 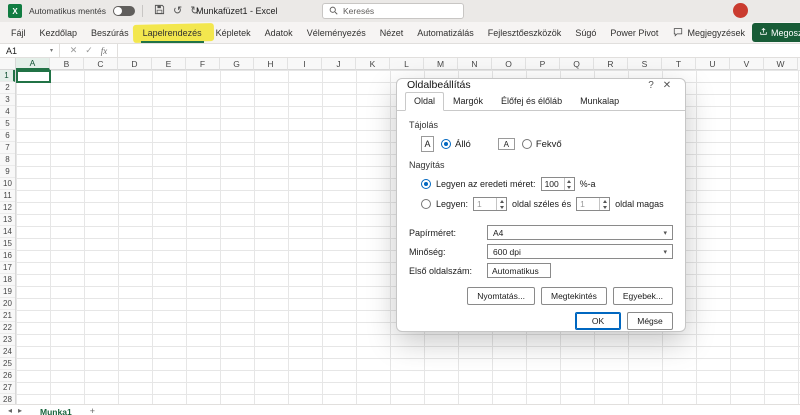 What do you see at coordinates (373, 64) in the screenshot?
I see `column-header-k: K` at bounding box center [373, 64].